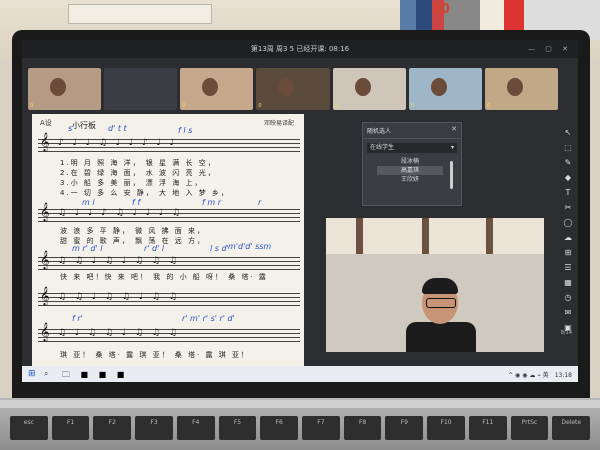  What do you see at coordinates (279, 428) in the screenshot?
I see `keyboard-key: F6` at bounding box center [279, 428].